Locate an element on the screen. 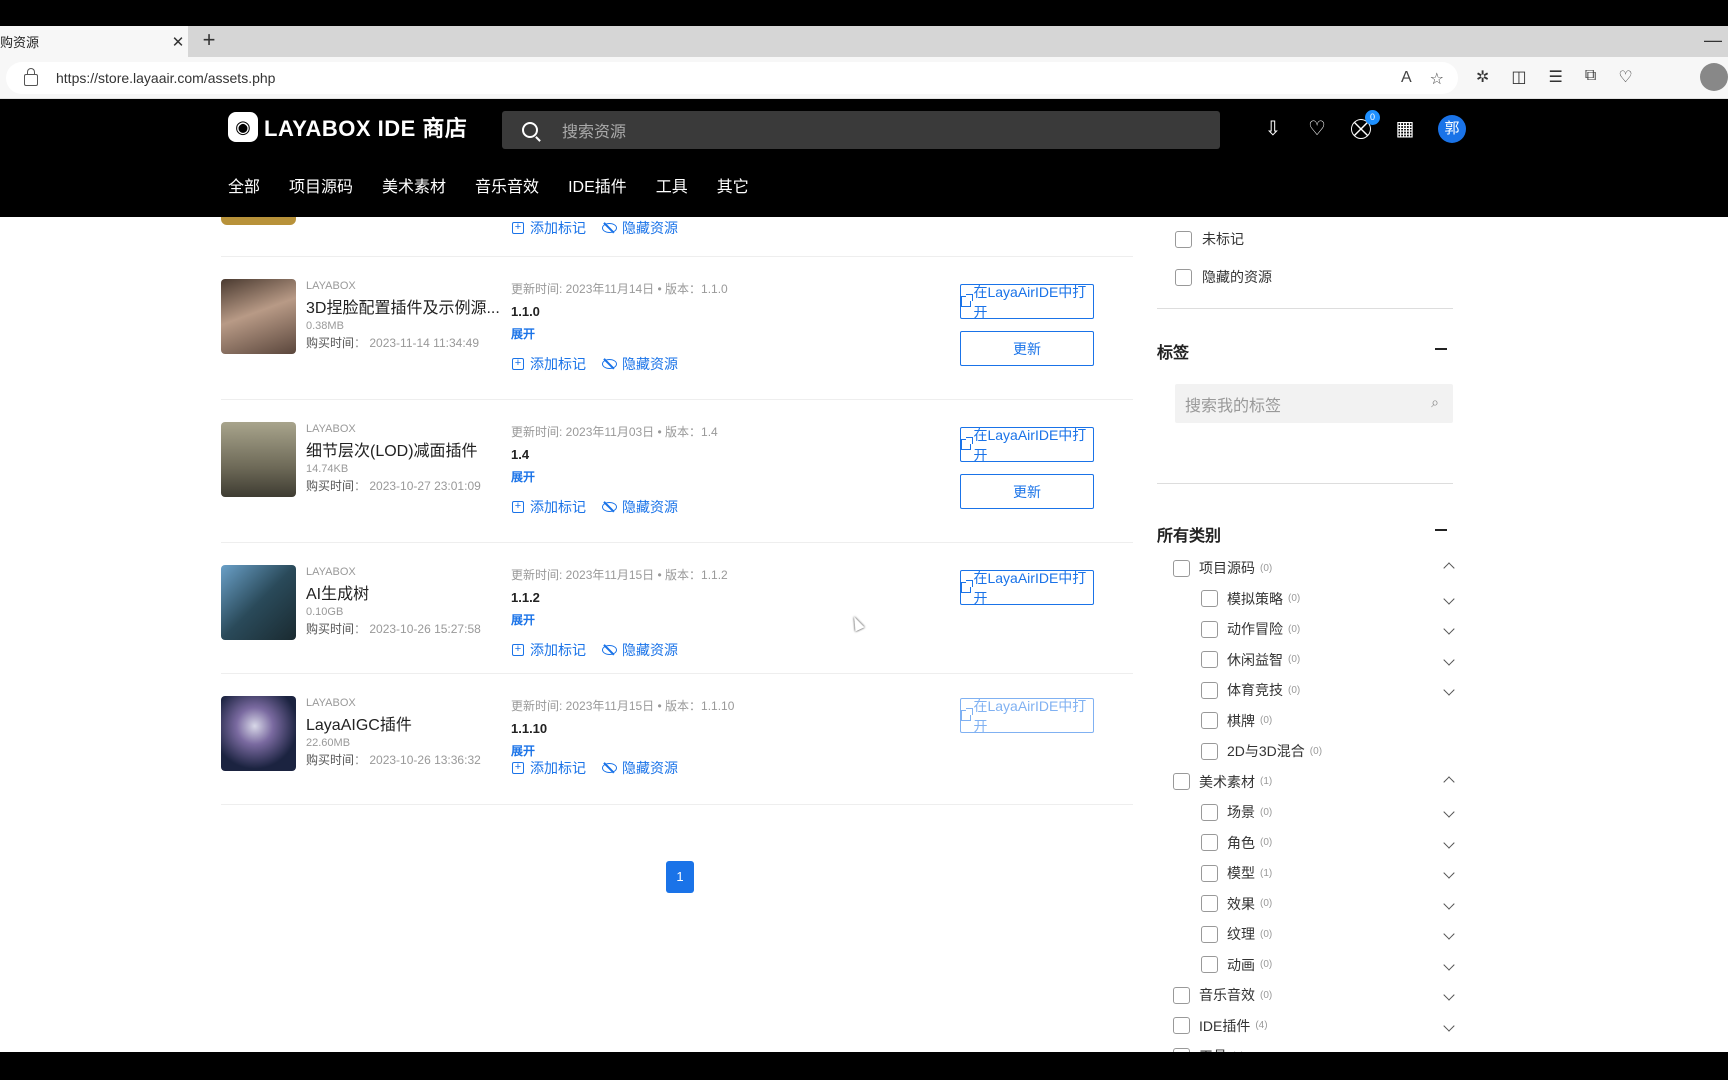 The width and height of the screenshot is (1728, 1080). search-input: 搜索资源 is located at coordinates (861, 130).